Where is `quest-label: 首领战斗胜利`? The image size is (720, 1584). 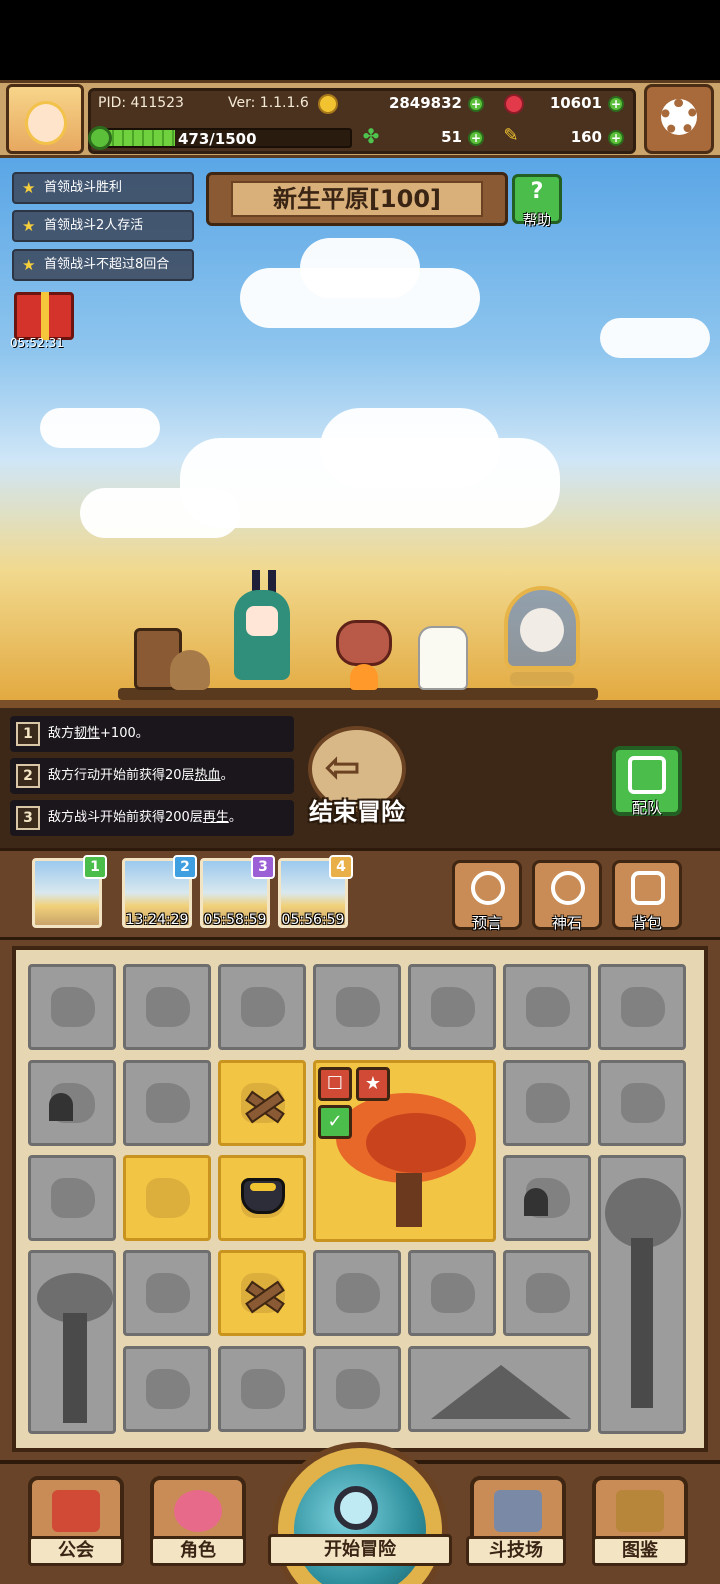 quest-label: 首领战斗胜利 is located at coordinates (83, 187).